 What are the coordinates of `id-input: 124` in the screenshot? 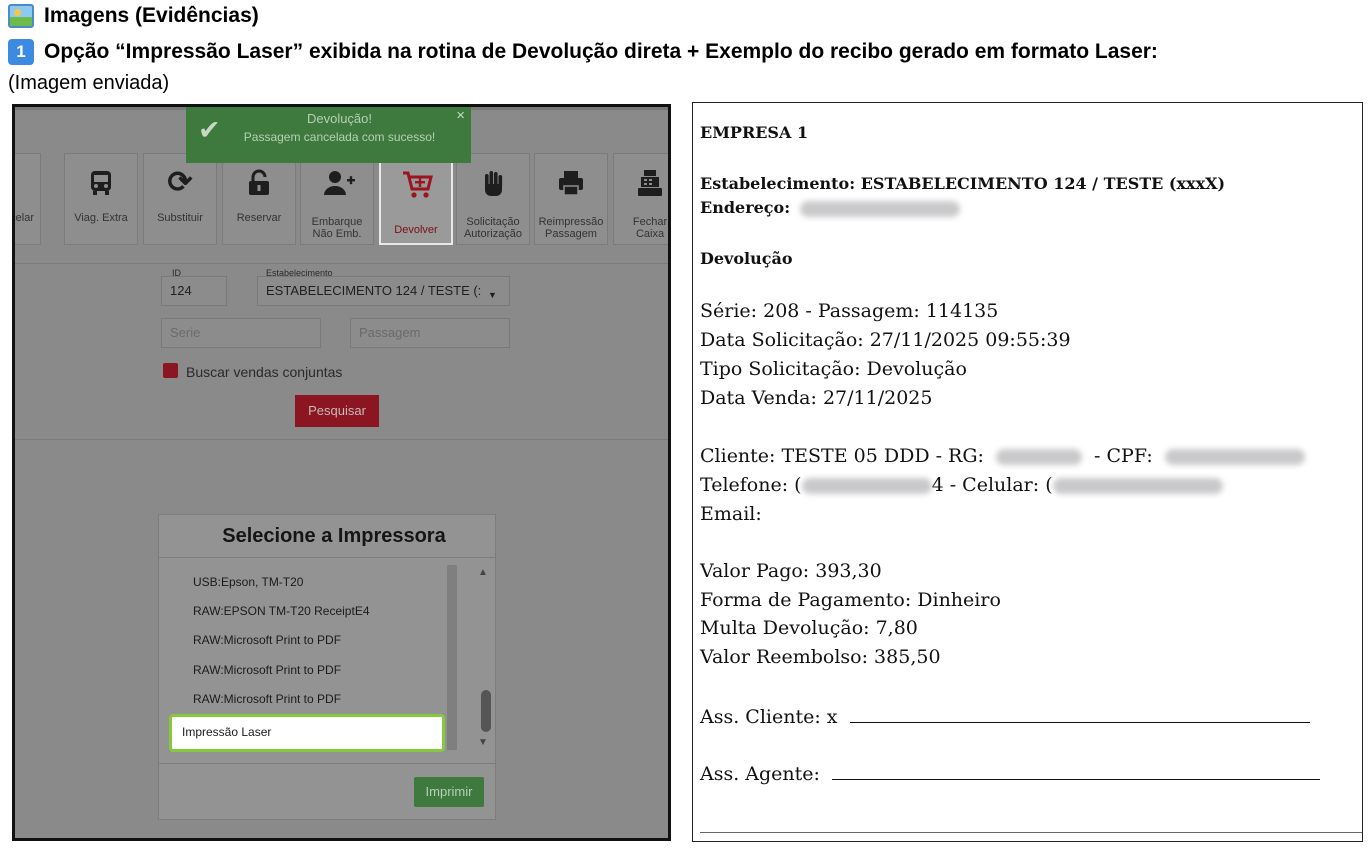 It's located at (194, 291).